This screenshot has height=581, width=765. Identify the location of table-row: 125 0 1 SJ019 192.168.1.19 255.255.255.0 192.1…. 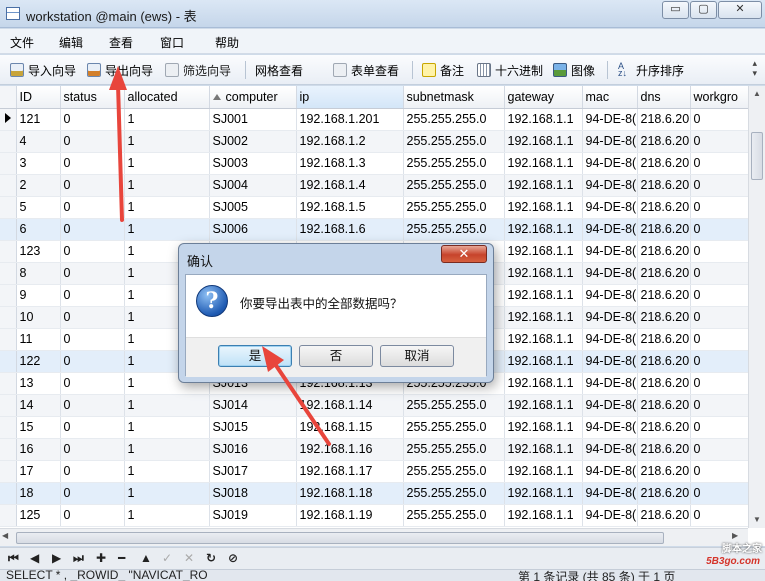
(374, 515).